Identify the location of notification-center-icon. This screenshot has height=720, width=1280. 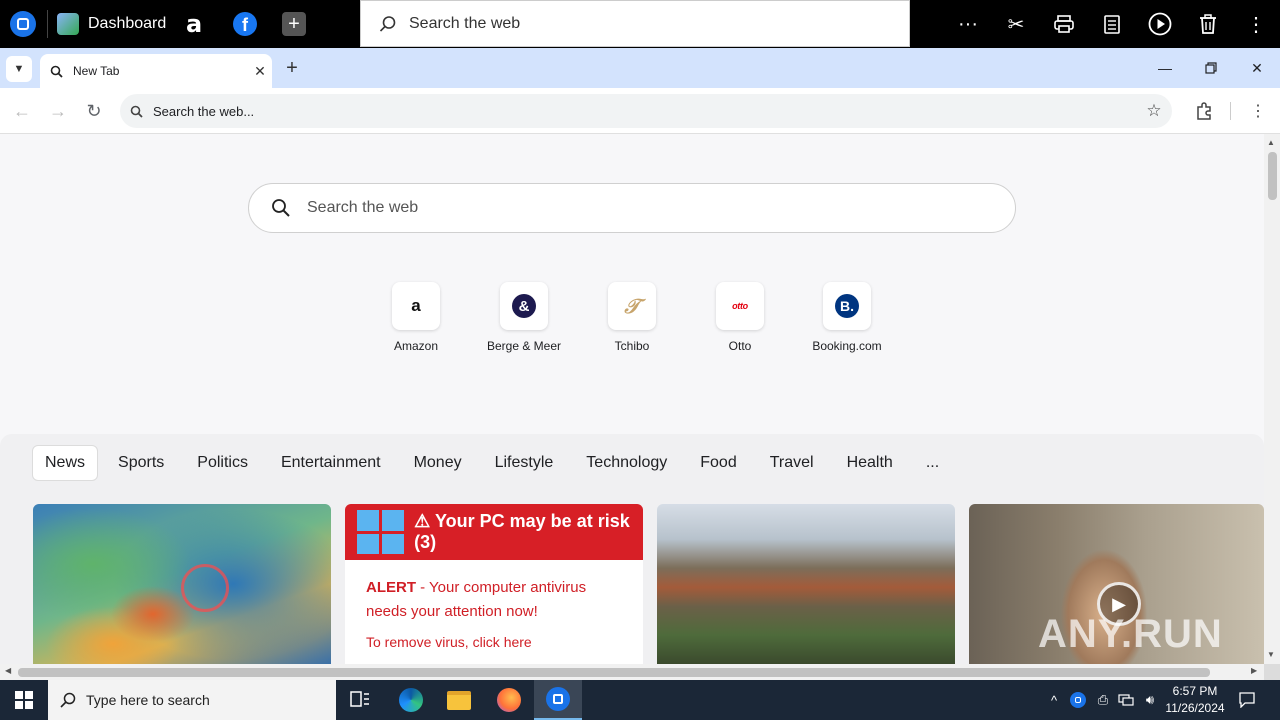
(1247, 700).